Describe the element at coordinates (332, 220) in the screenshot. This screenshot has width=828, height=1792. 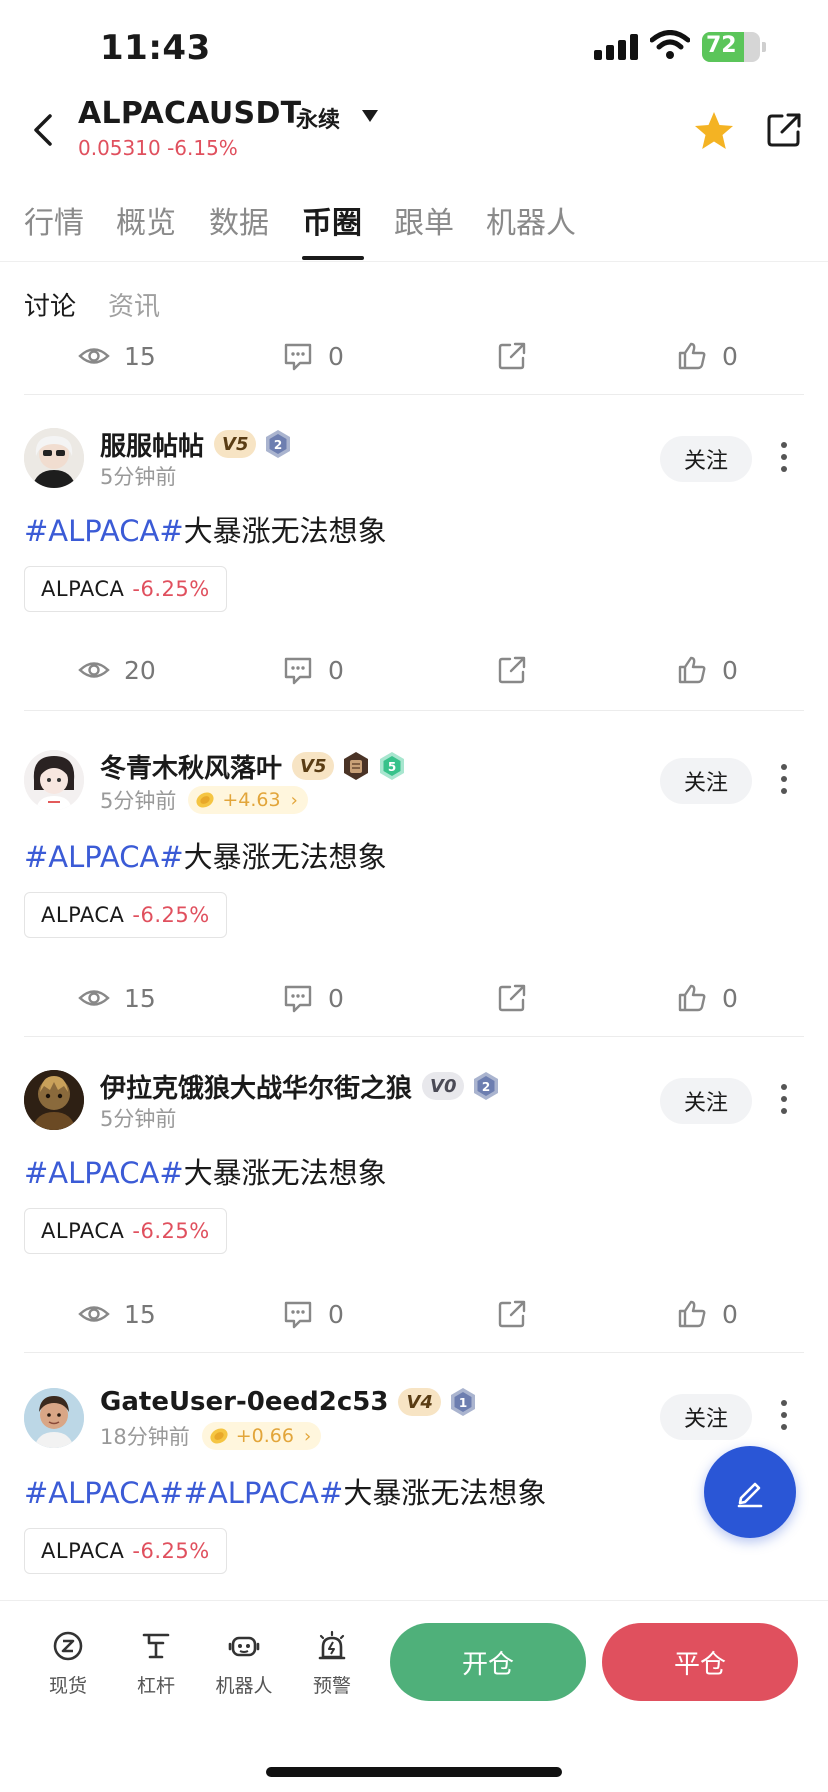
I see `tab-community: 币圈` at that location.